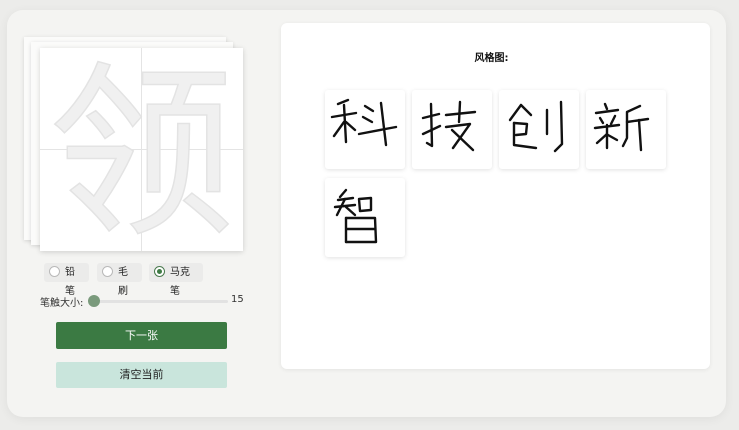 The width and height of the screenshot is (739, 430). Describe the element at coordinates (62, 303) in the screenshot. I see `stroke-size-label: 笔触大小:` at that location.